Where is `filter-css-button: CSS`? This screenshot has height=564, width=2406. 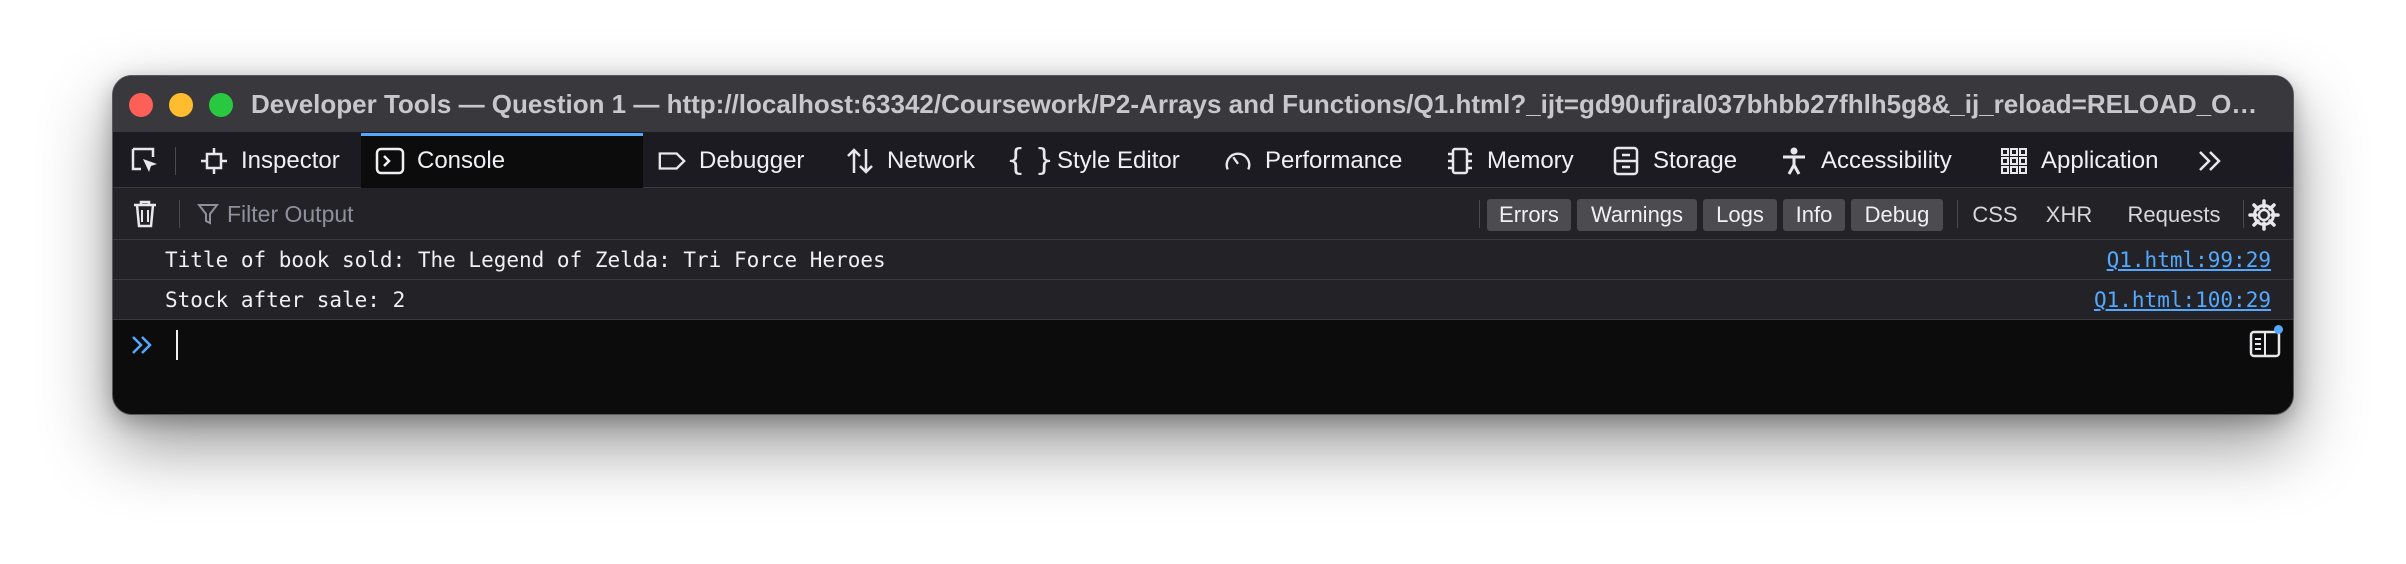
filter-css-button: CSS is located at coordinates (1995, 215).